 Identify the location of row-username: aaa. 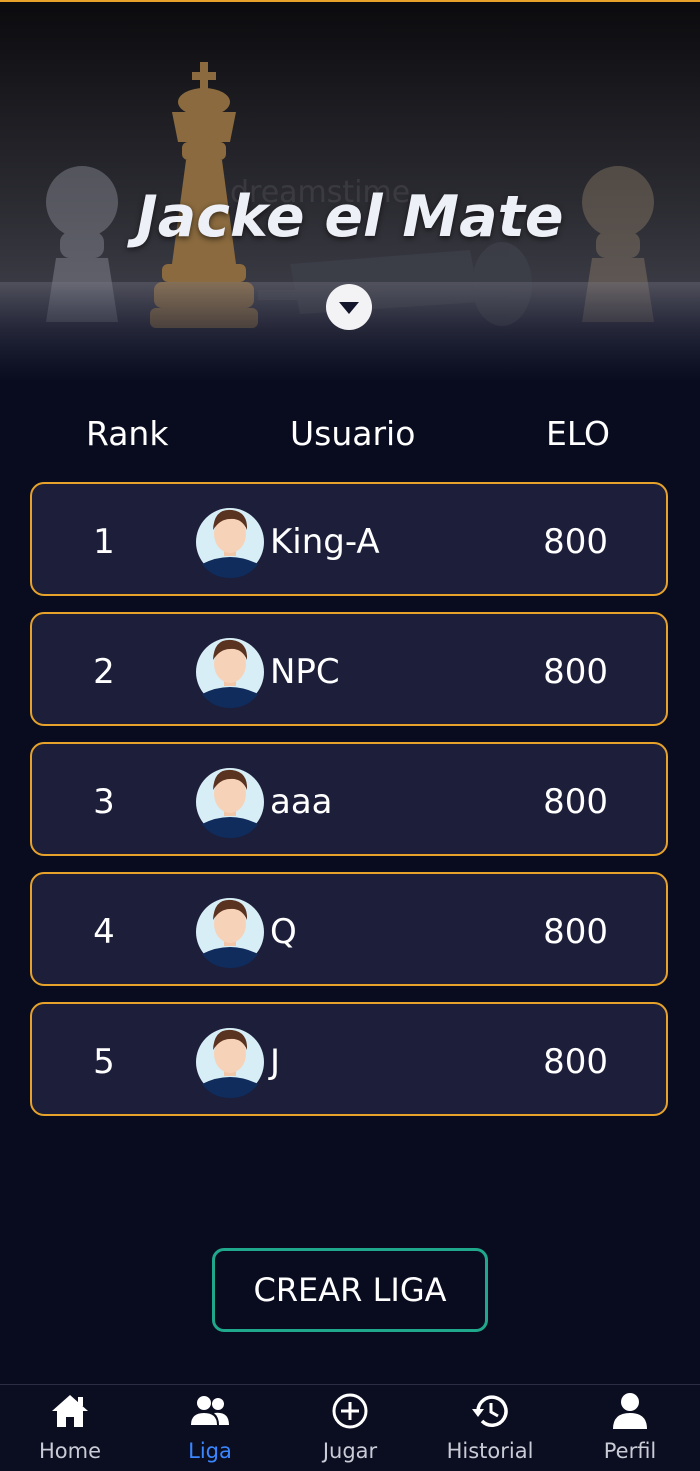
(301, 802).